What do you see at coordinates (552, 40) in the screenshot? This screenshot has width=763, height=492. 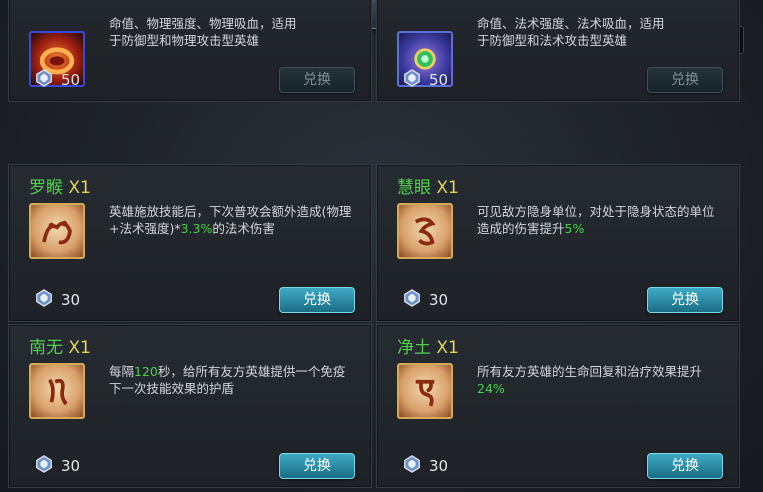 I see `item-description-line: 于防御型和法术攻击型英雄` at bounding box center [552, 40].